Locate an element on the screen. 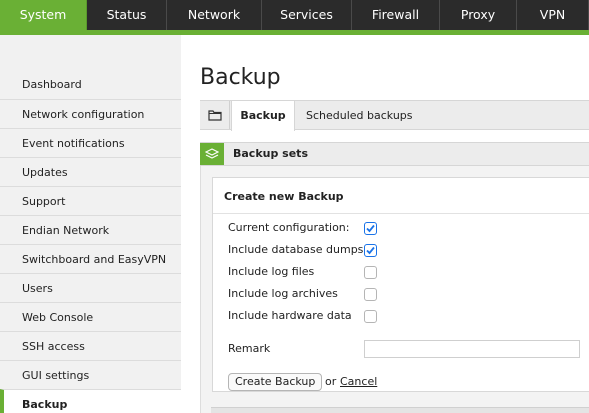  or-text: or is located at coordinates (331, 381).